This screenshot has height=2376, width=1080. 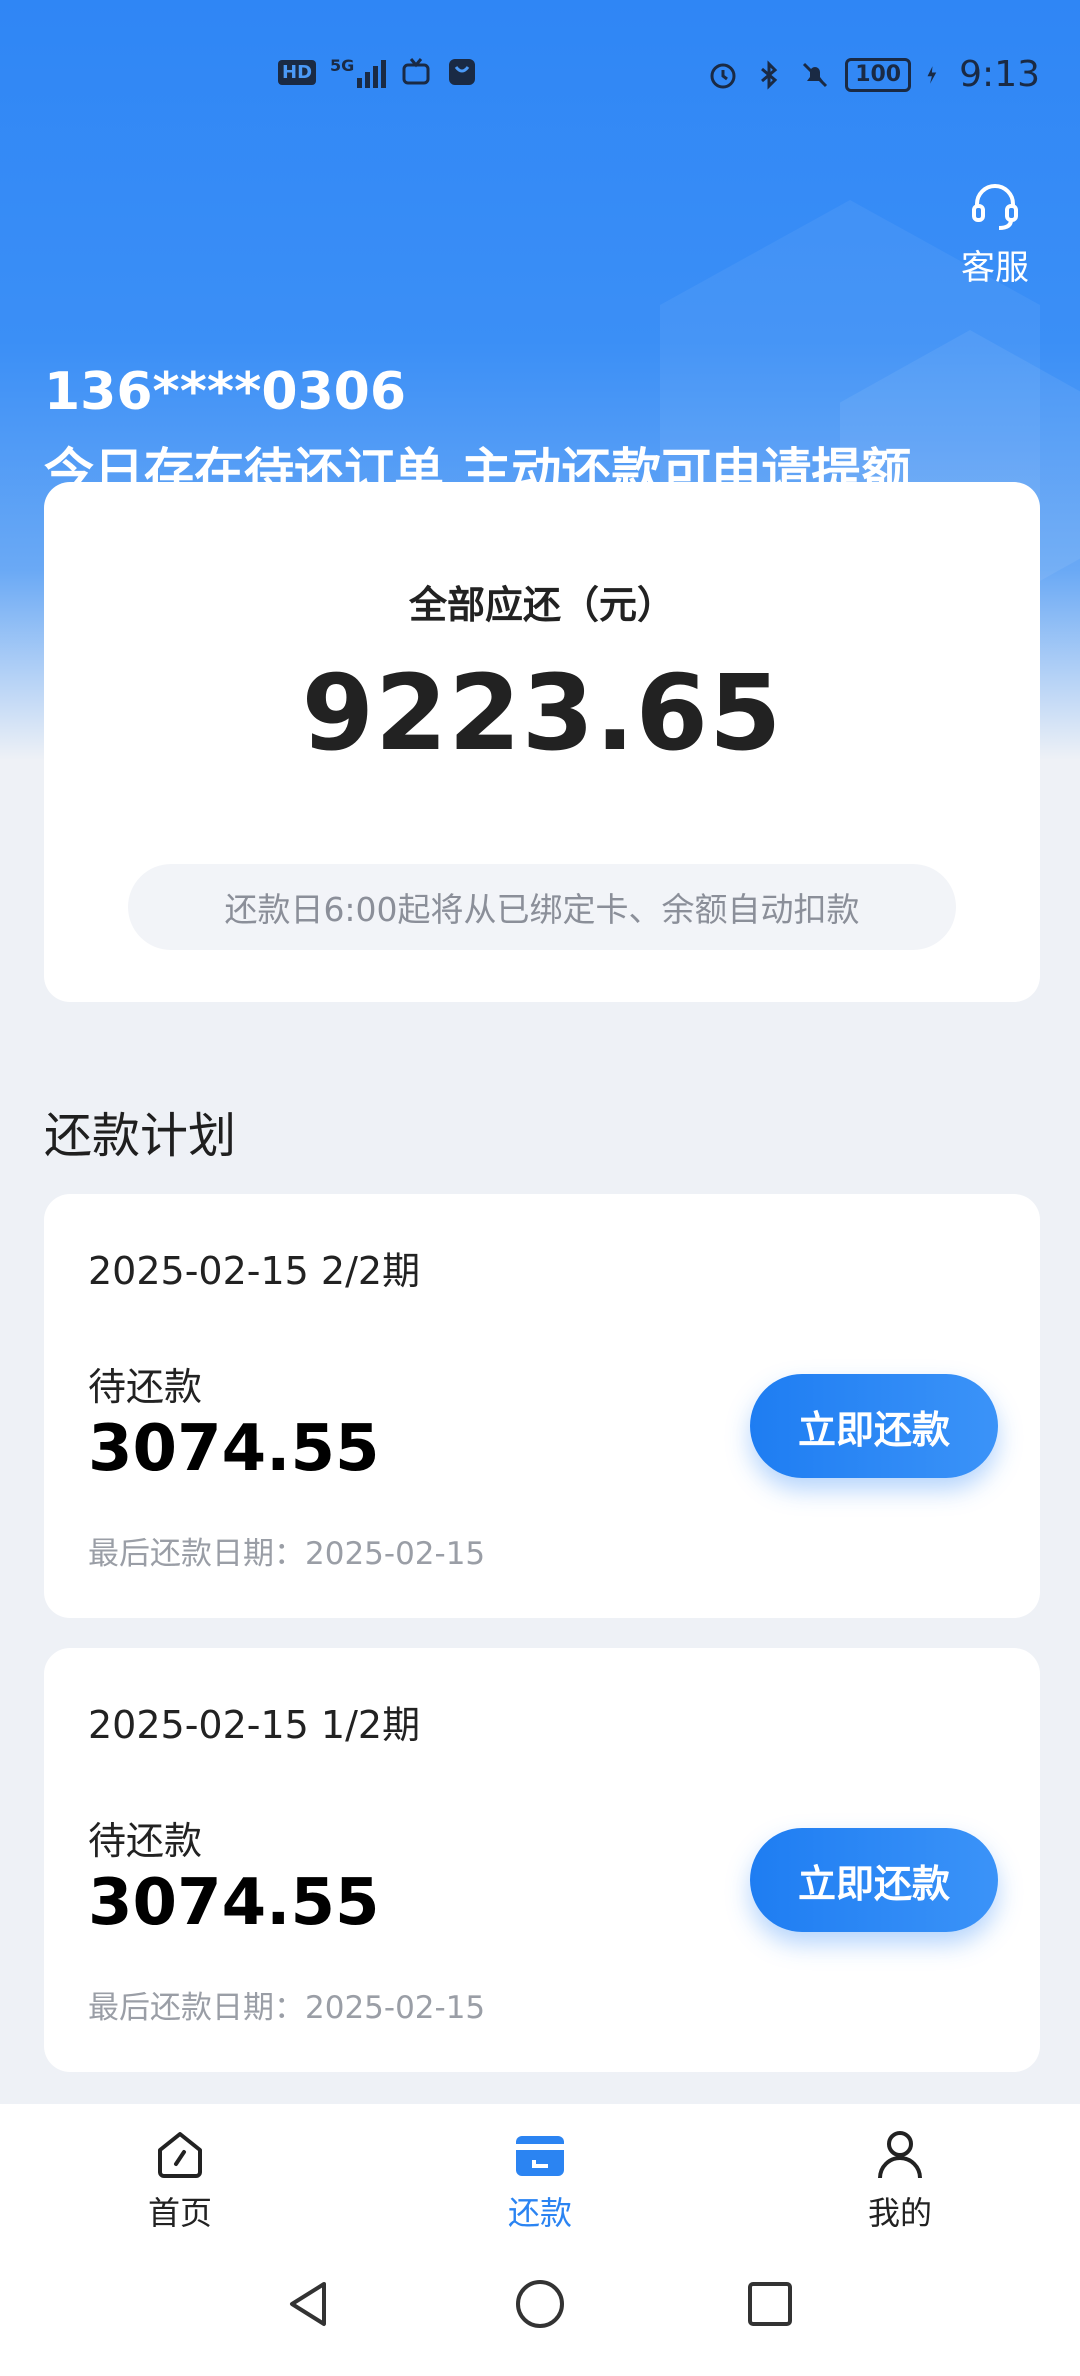 What do you see at coordinates (140, 1136) in the screenshot?
I see `repayment-plan-title: 还款计划` at bounding box center [140, 1136].